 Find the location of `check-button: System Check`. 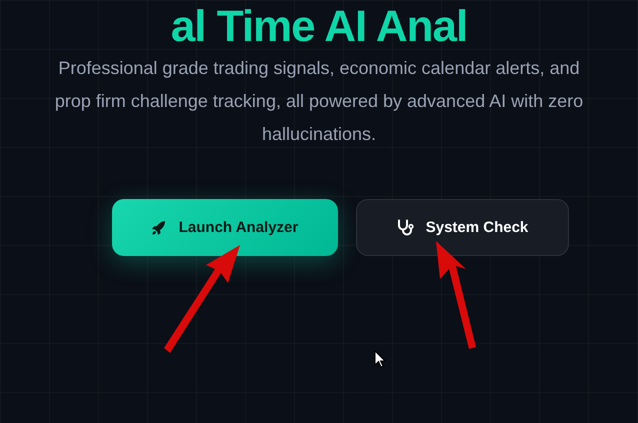

check-button: System Check is located at coordinates (462, 227).